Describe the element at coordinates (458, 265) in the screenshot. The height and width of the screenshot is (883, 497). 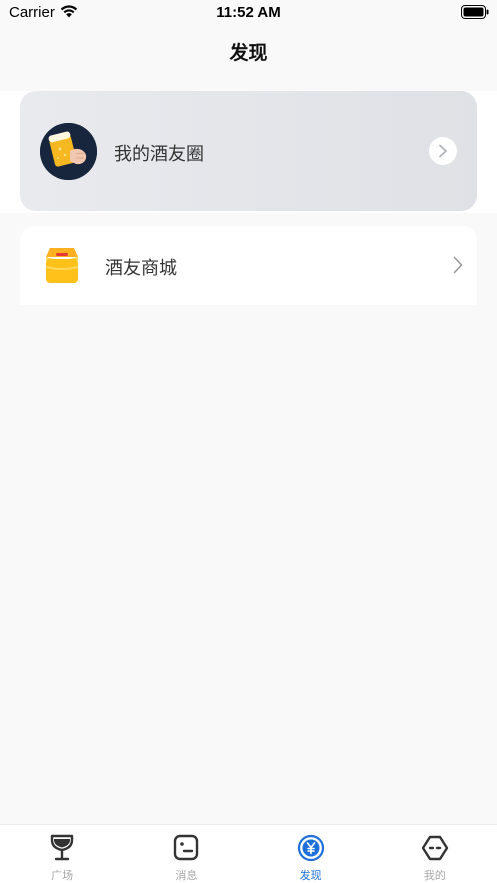
I see `mall-chevron-right-icon` at that location.